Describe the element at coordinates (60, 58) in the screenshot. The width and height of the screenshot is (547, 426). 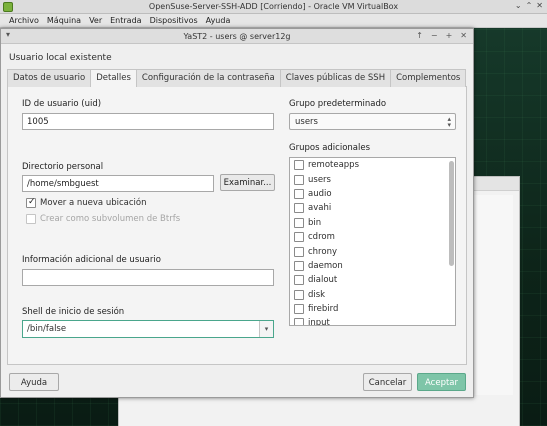
I see `section-title: Usuario local existente` at that location.